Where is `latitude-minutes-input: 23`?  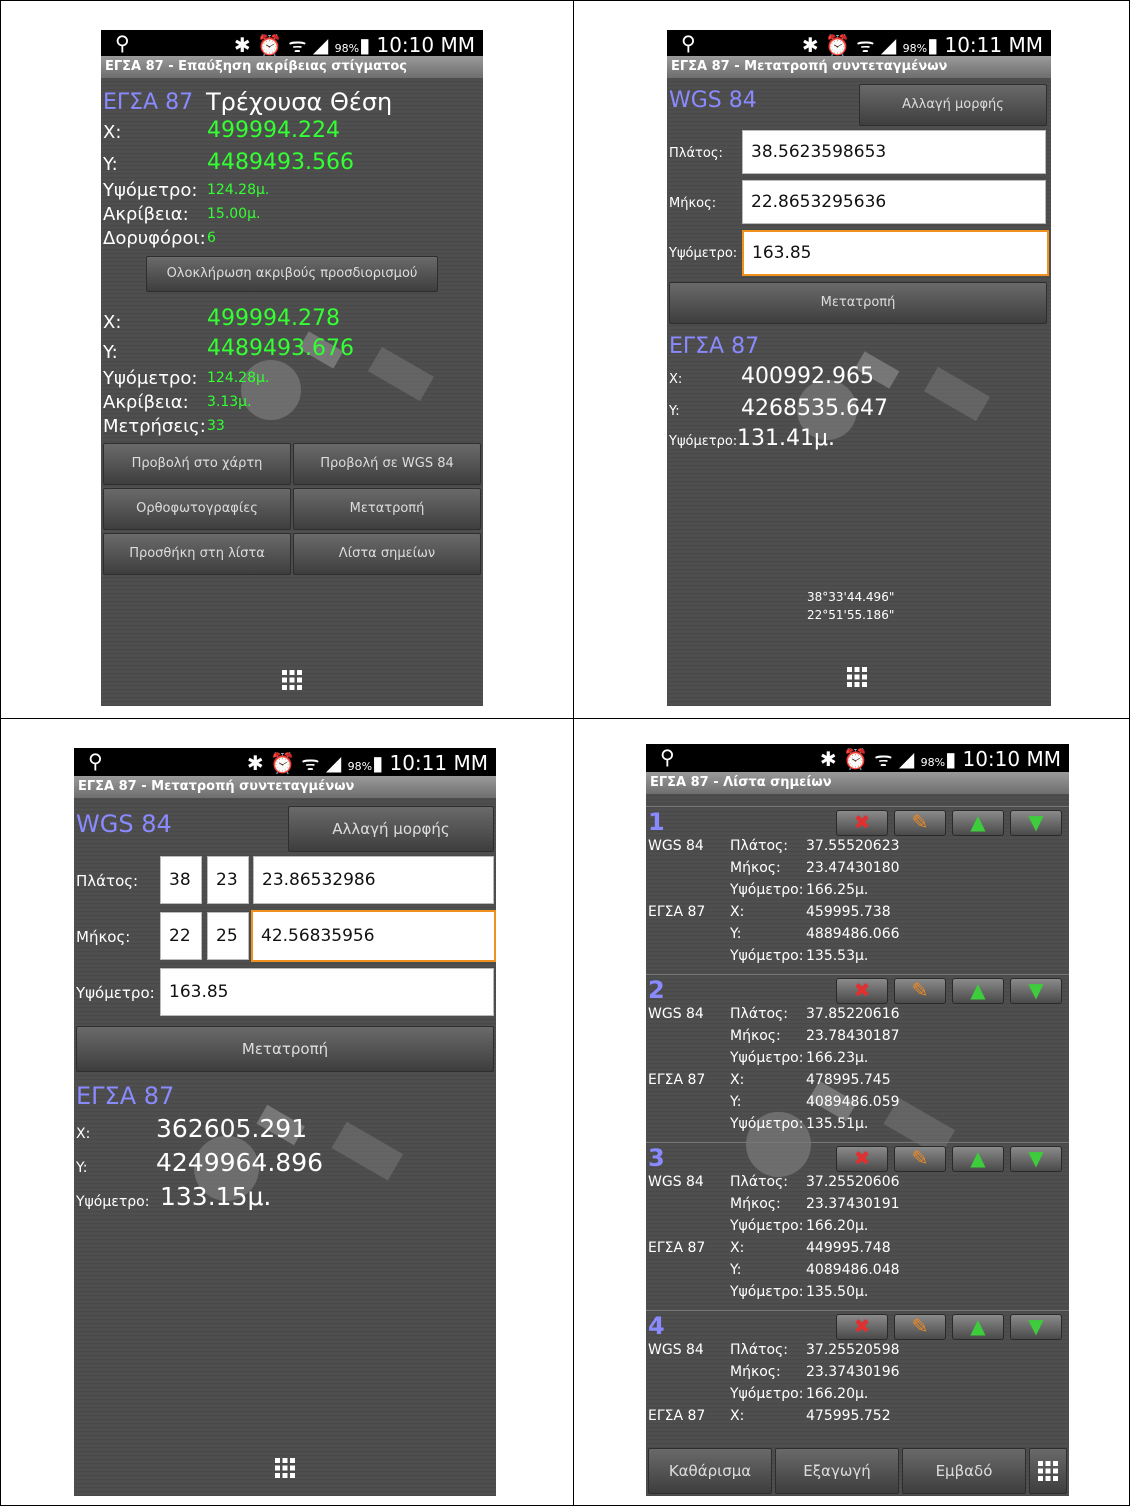 latitude-minutes-input: 23 is located at coordinates (228, 880).